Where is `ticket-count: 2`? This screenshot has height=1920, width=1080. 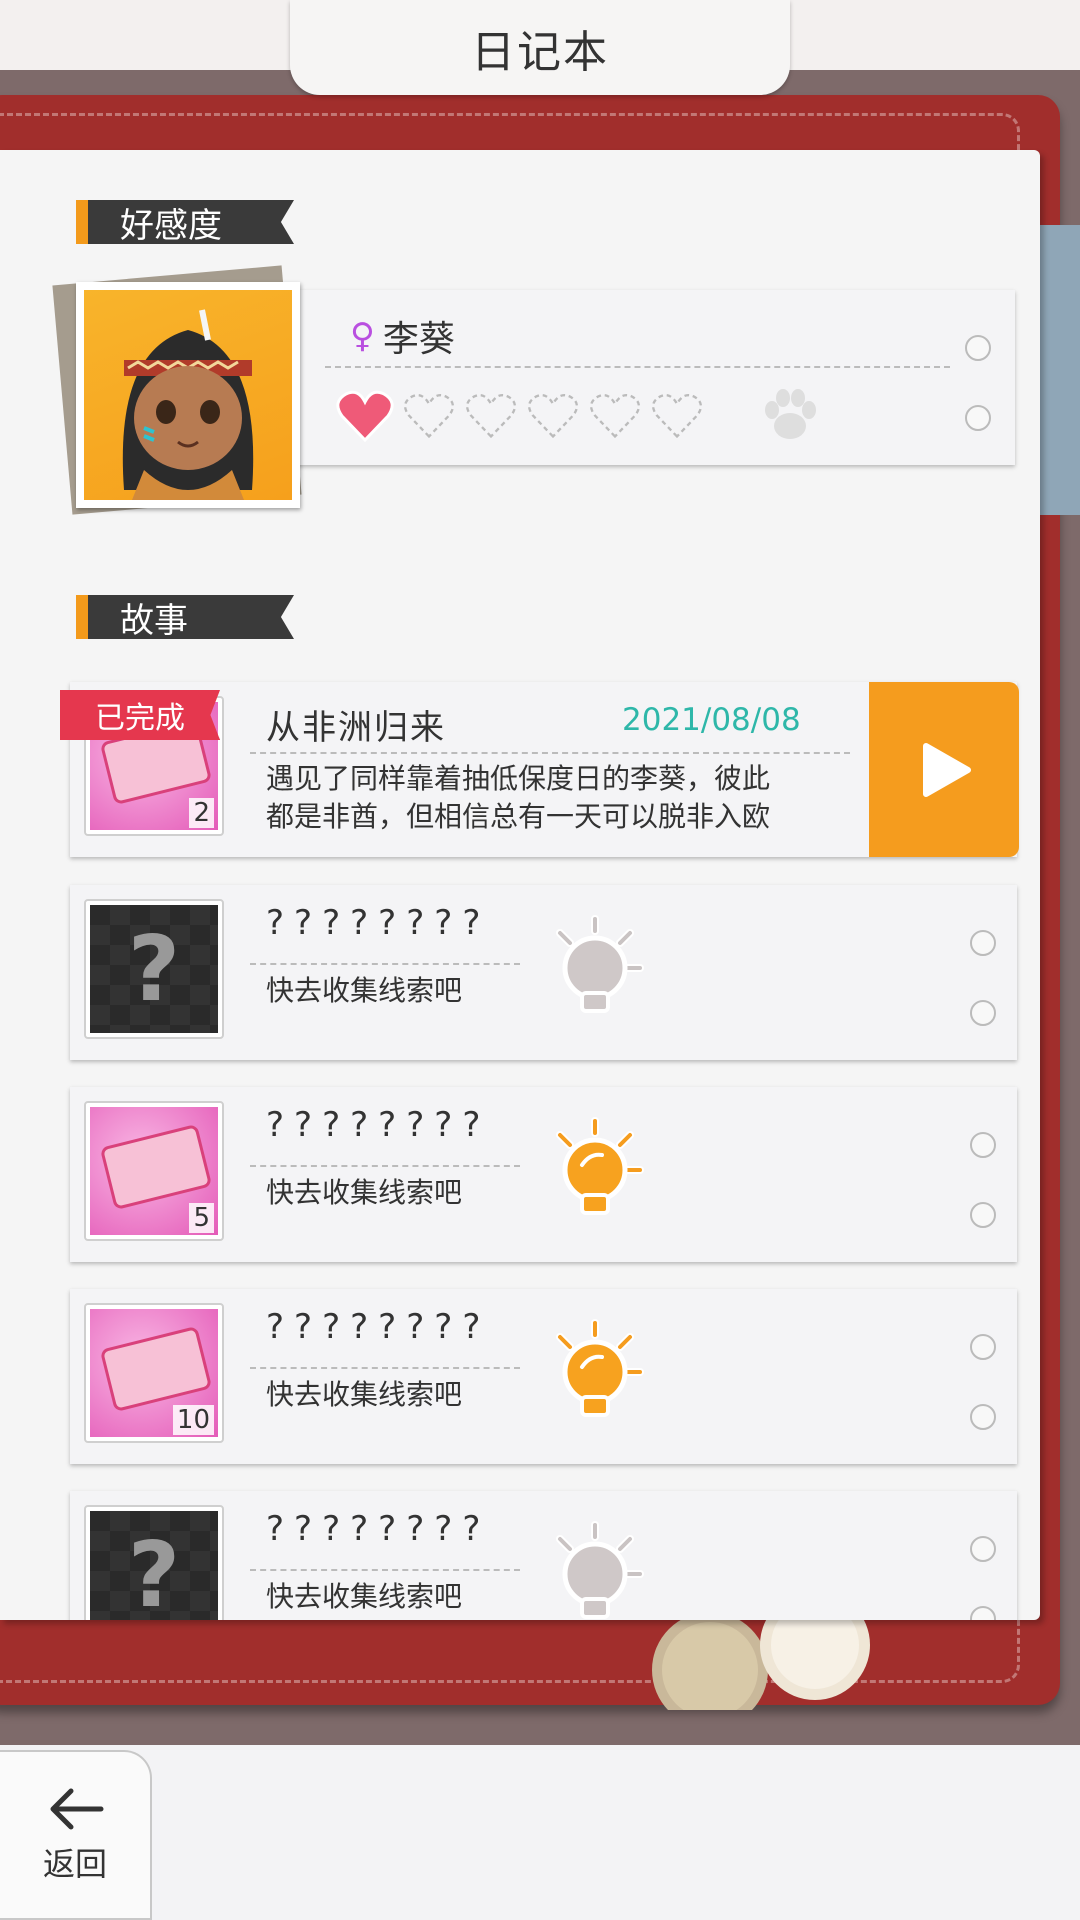
ticket-count: 2 is located at coordinates (201, 813).